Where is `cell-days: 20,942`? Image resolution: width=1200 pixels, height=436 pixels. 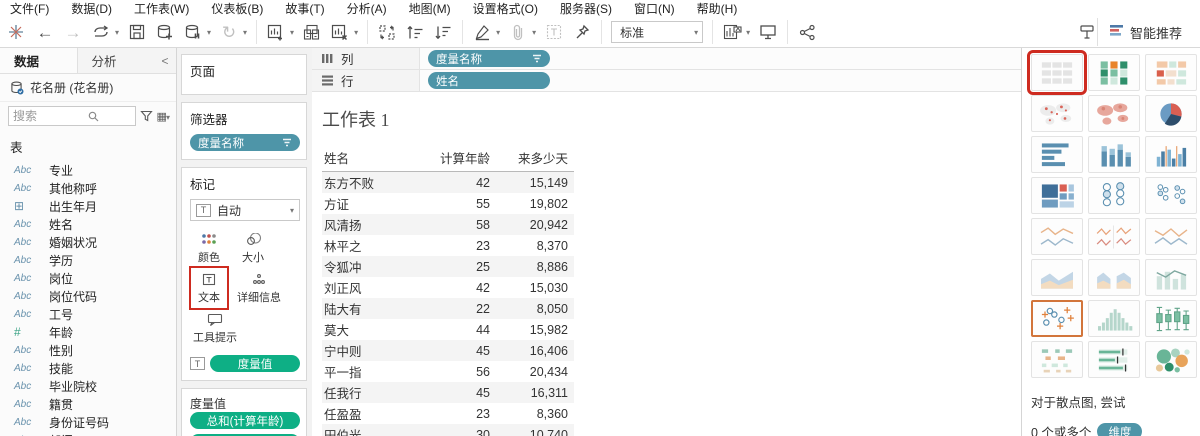
cell-days: 20,942 is located at coordinates (535, 224).